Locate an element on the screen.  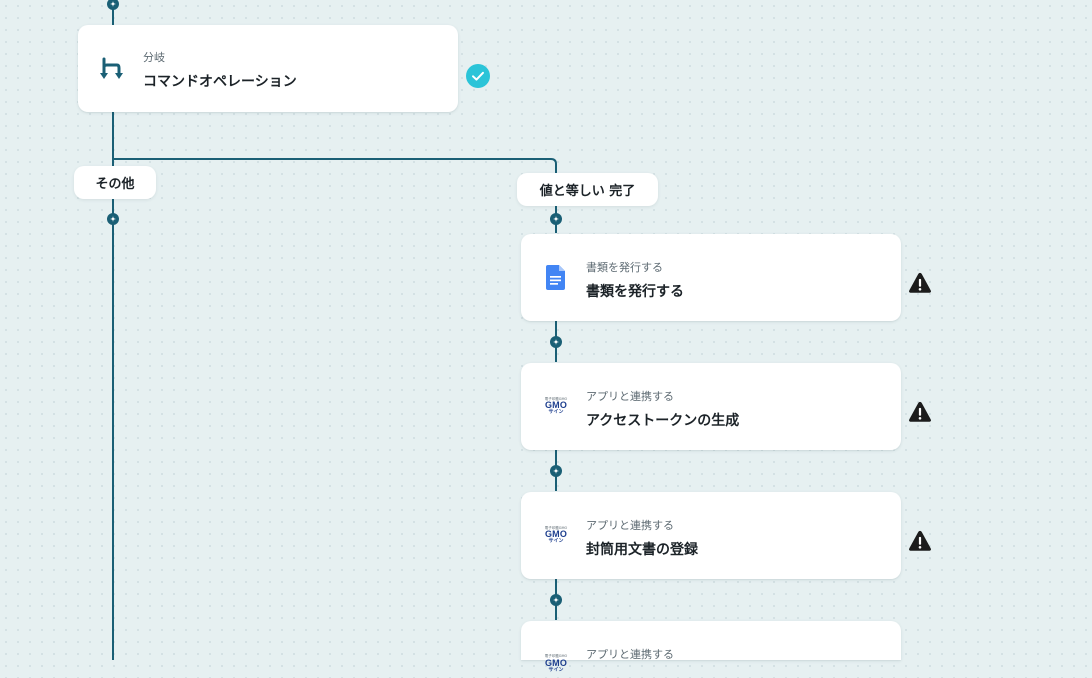
gmo-logo-text: GMO is located at coordinates (556, 662).